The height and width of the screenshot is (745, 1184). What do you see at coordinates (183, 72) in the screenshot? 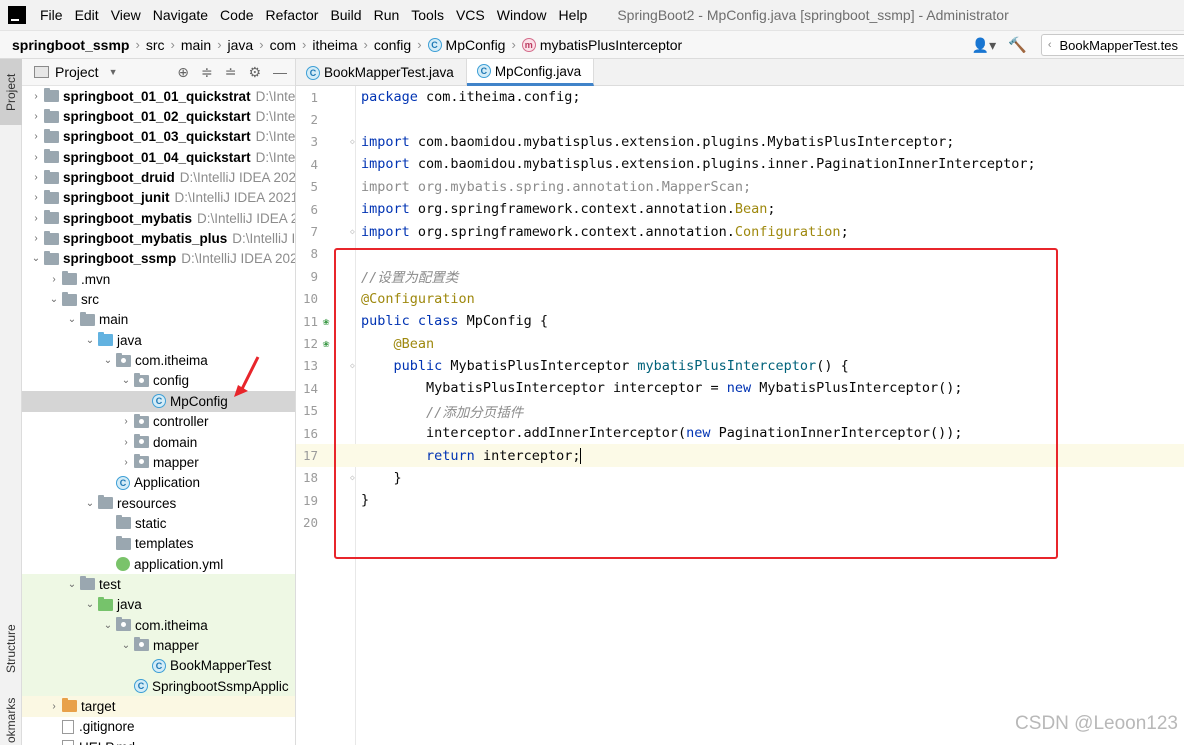
I see `locate-file-icon: ⊕` at bounding box center [183, 72].